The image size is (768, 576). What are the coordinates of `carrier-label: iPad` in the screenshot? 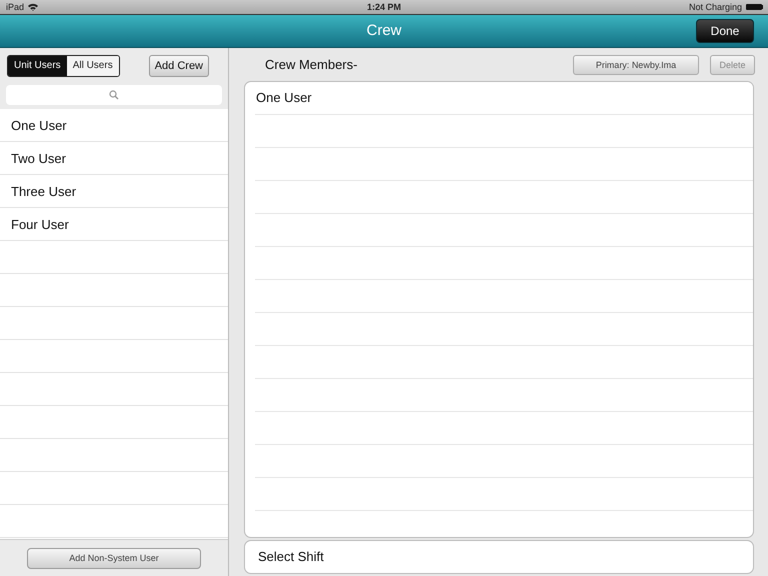 It's located at (15, 7).